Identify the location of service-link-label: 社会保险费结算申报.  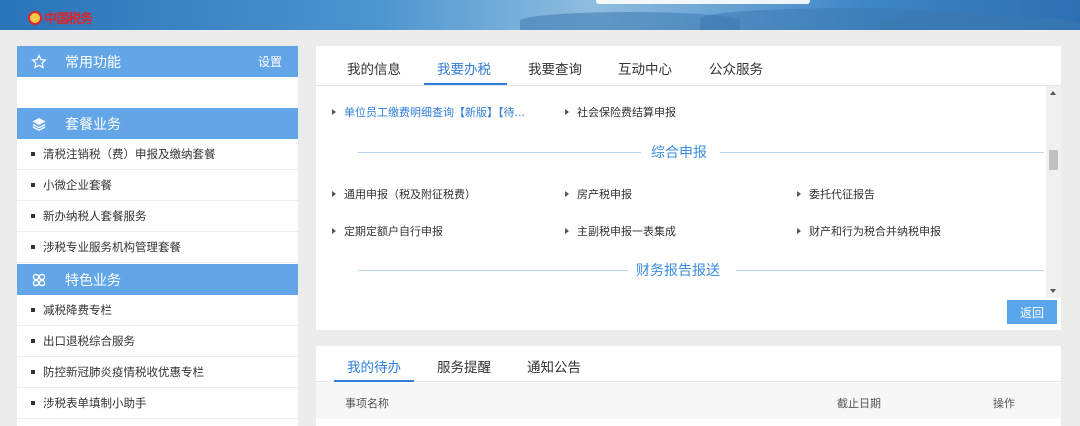
(626, 112).